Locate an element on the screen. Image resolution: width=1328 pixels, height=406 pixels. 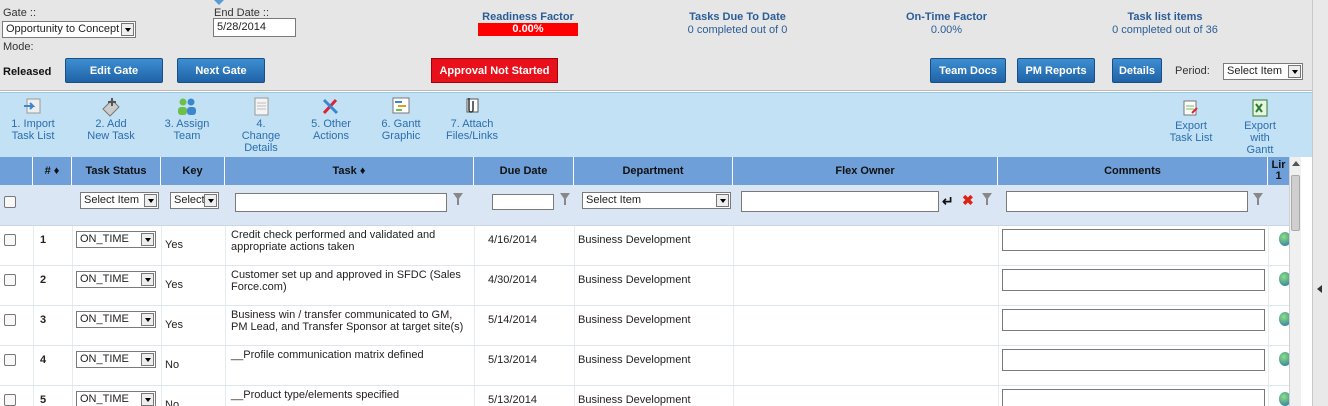
column-header-extra: Lir 1 is located at coordinates (1278, 171).